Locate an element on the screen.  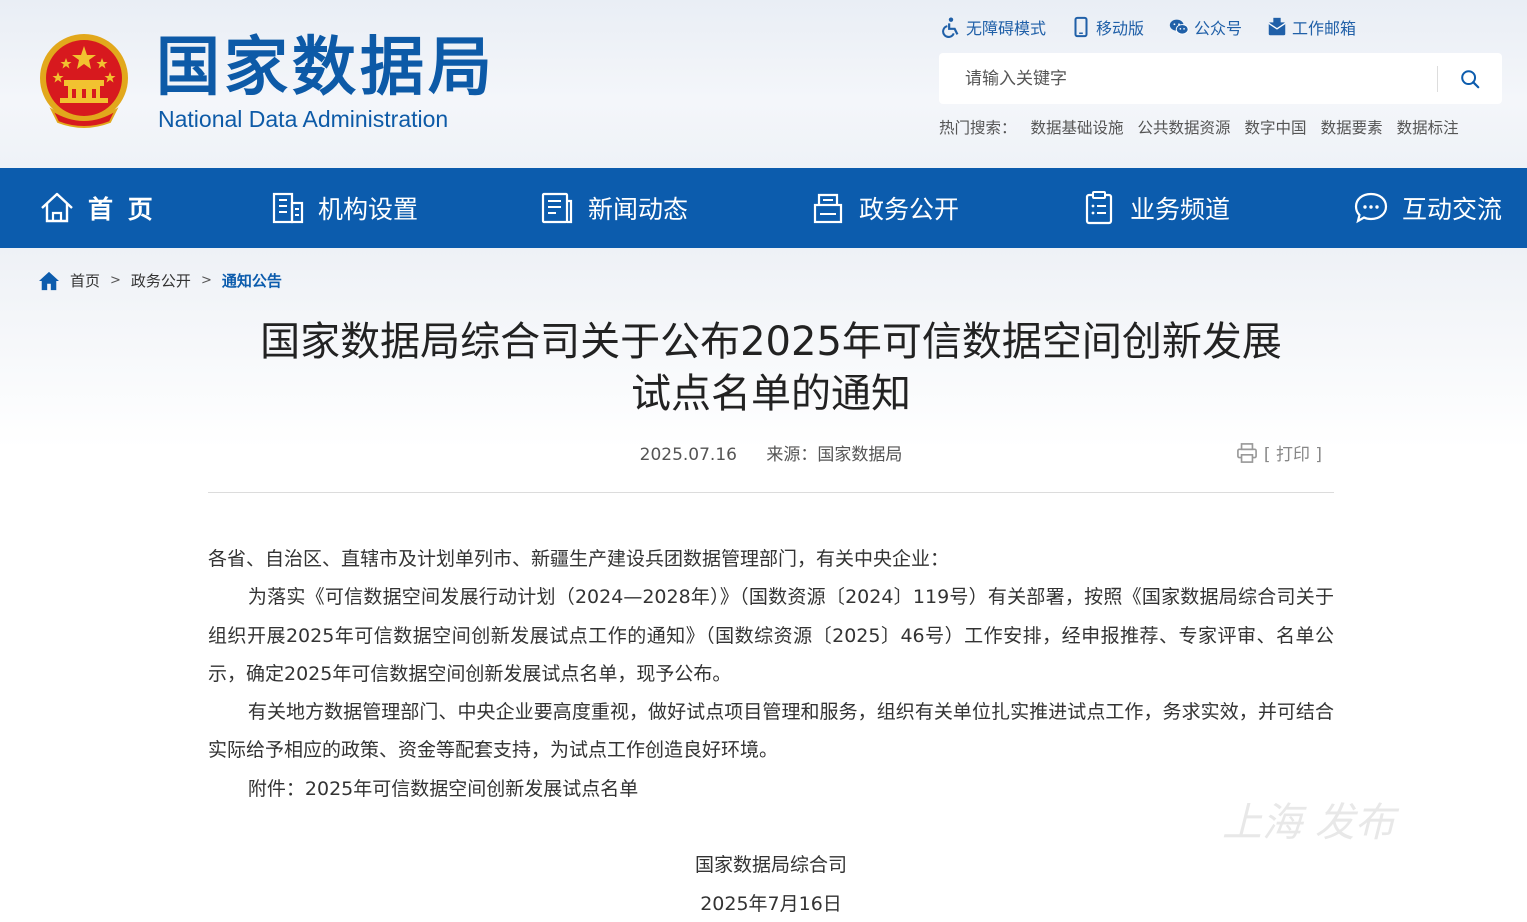
nav-label: 业务频道 is located at coordinates (1180, 209).